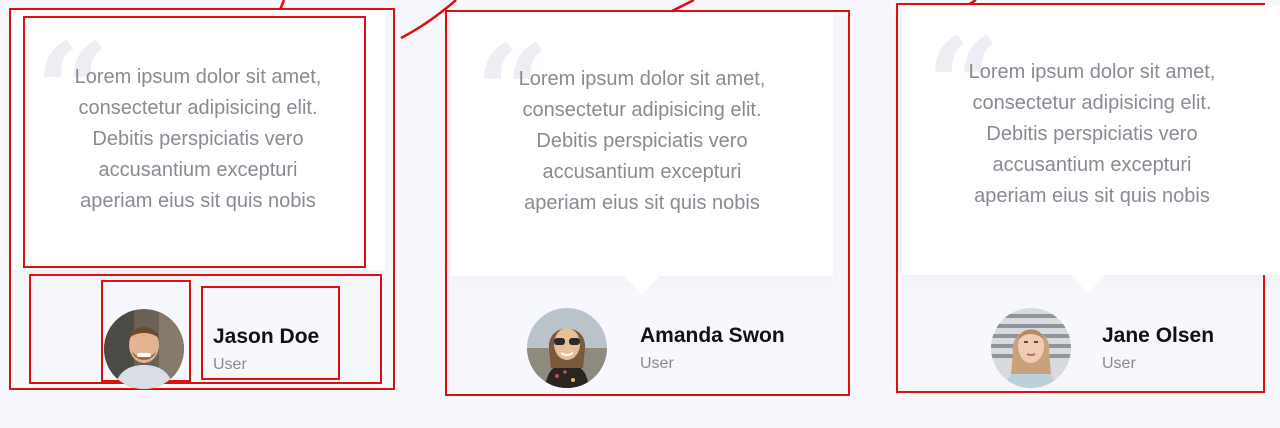 This screenshot has width=1280, height=428. I want to click on author-name: Amanda Swon, so click(712, 335).